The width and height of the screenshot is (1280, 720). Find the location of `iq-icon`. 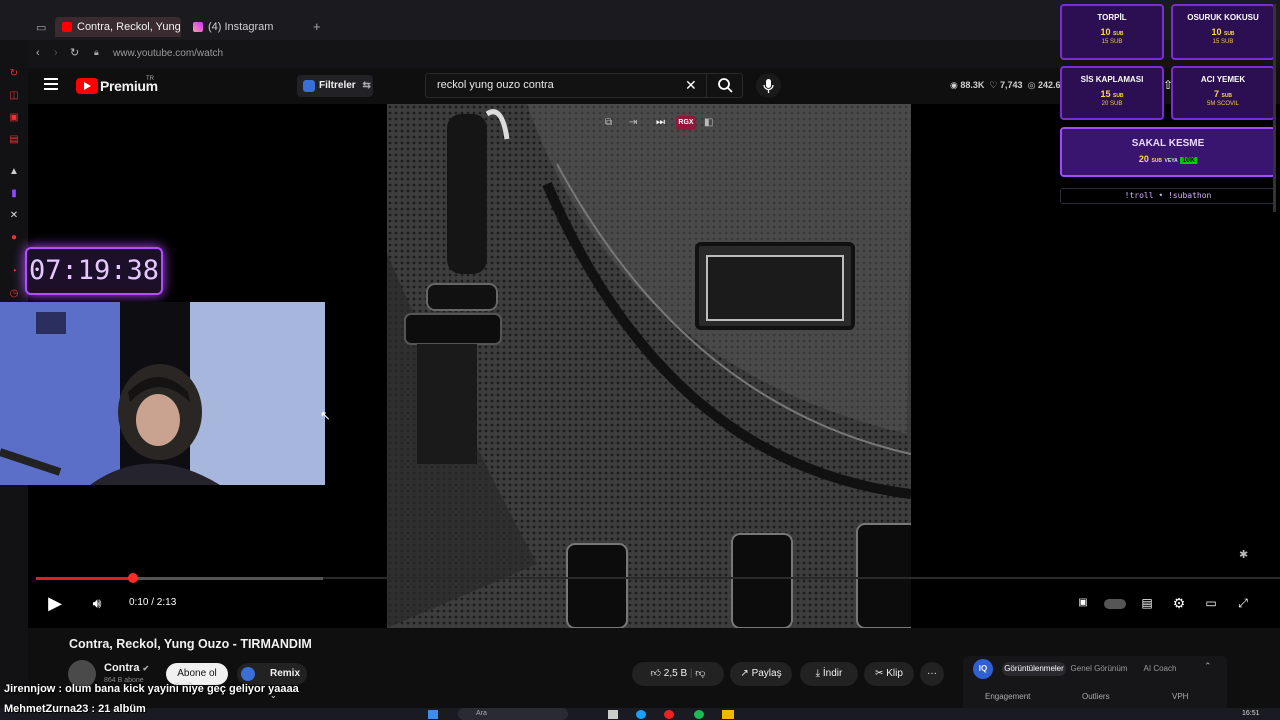

iq-icon is located at coordinates (309, 86).